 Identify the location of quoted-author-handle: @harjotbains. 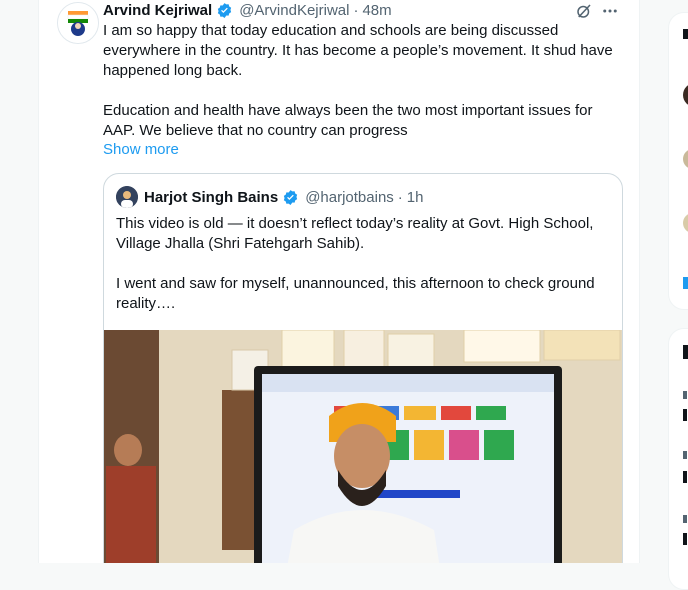
(349, 197).